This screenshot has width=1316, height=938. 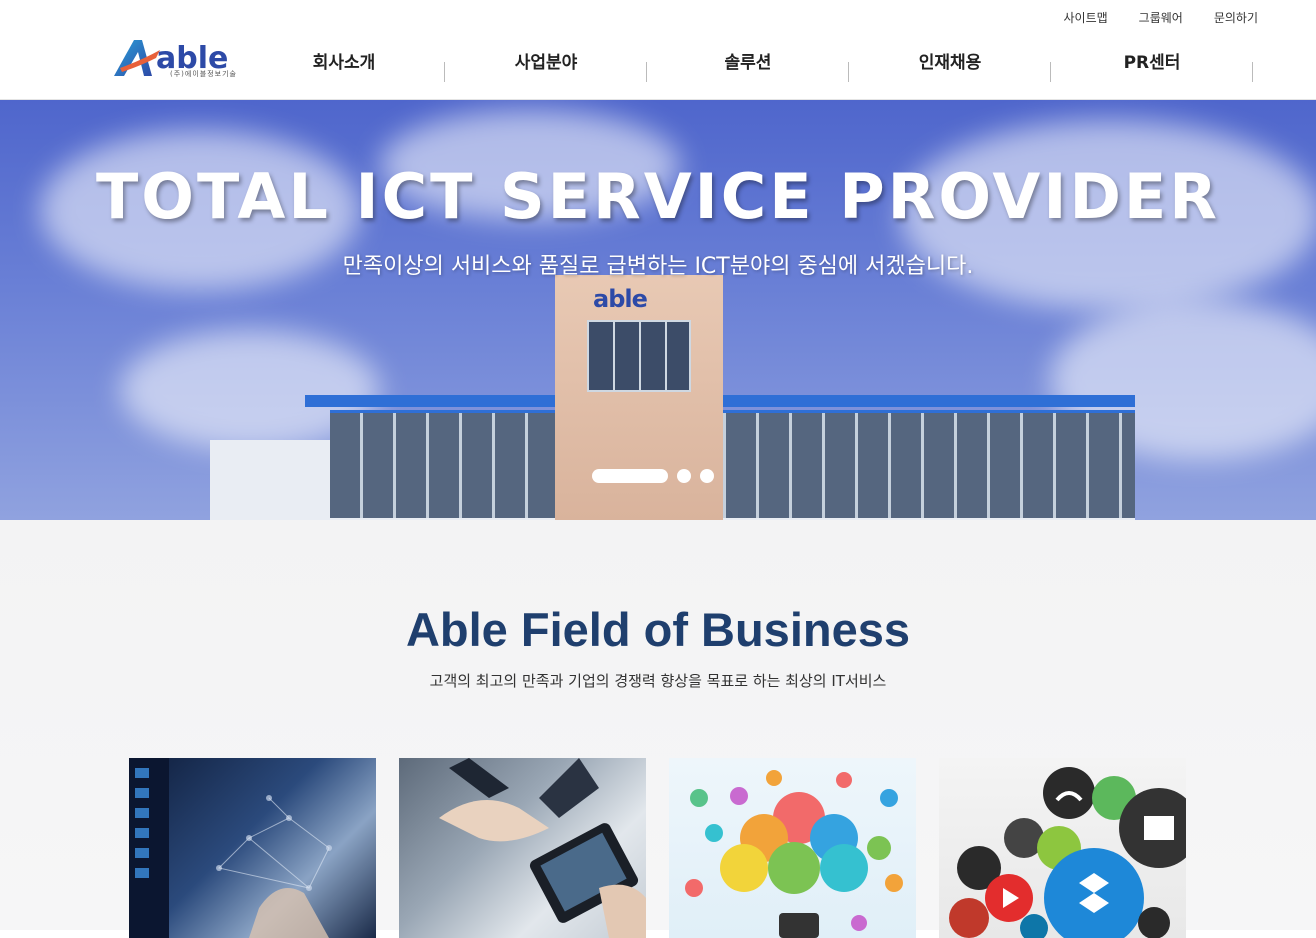 I want to click on nav-item-company: 회사소개, so click(x=344, y=63).